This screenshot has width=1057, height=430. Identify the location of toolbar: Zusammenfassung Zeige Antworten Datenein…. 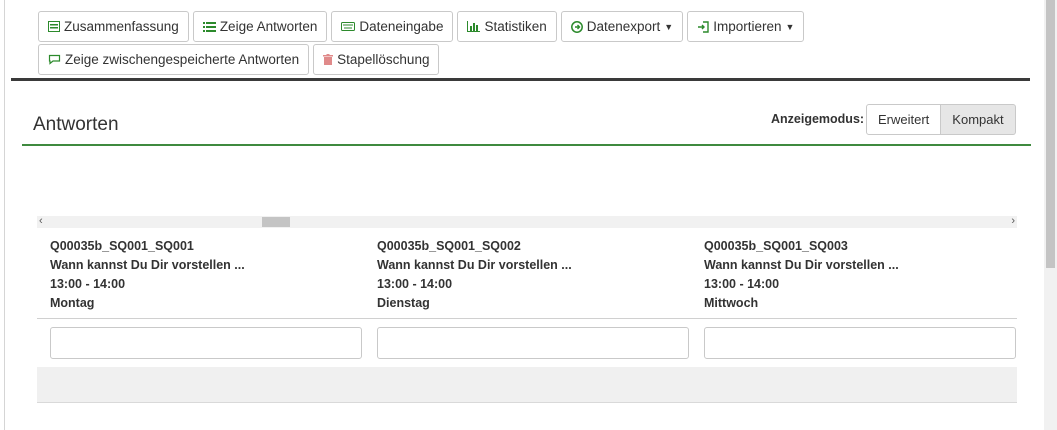
(538, 44).